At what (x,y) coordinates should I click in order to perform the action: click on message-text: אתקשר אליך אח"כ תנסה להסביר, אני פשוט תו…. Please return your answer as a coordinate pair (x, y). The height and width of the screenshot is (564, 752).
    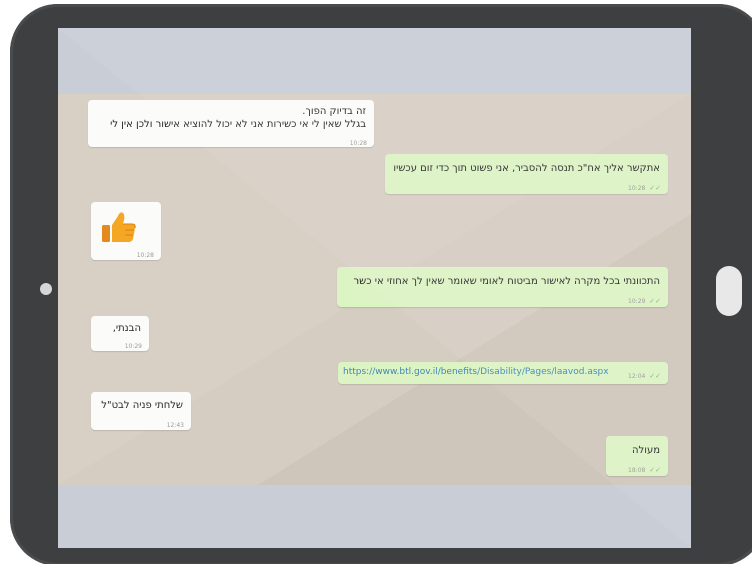
    Looking at the image, I should click on (526, 168).